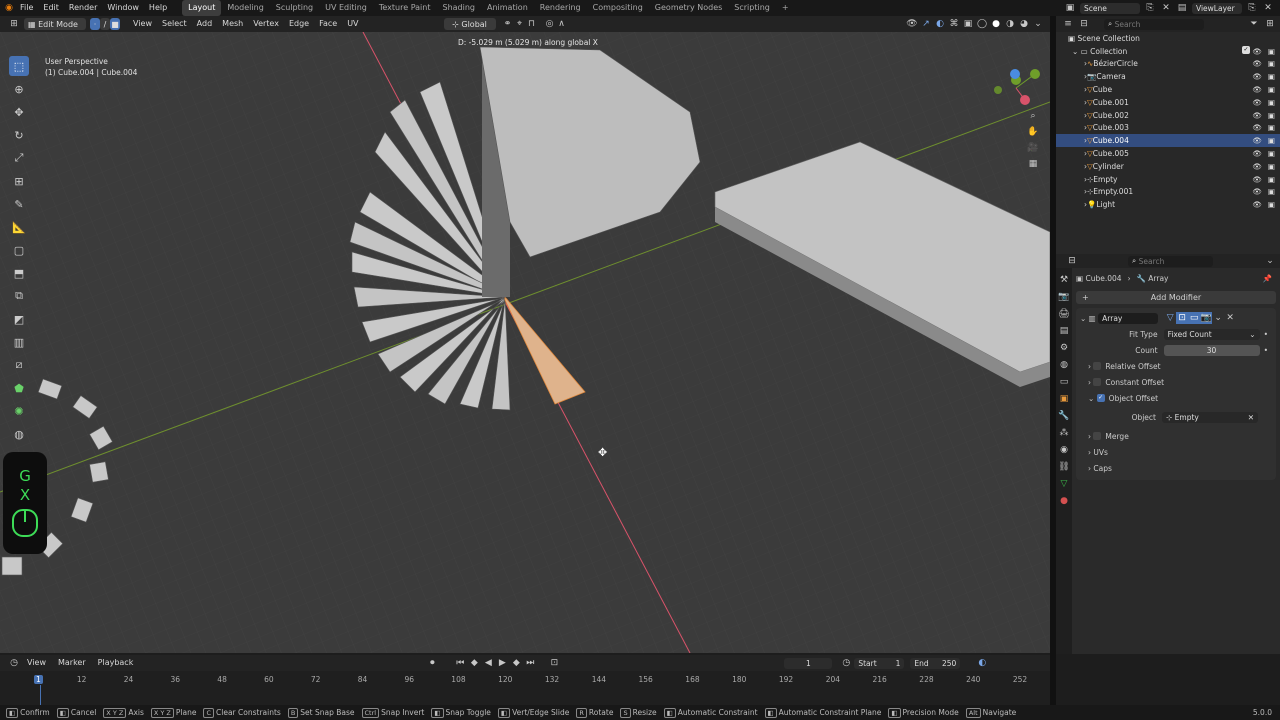 The height and width of the screenshot is (720, 1280). Describe the element at coordinates (38, 679) in the screenshot. I see `playhead-frame-label: 1` at that location.